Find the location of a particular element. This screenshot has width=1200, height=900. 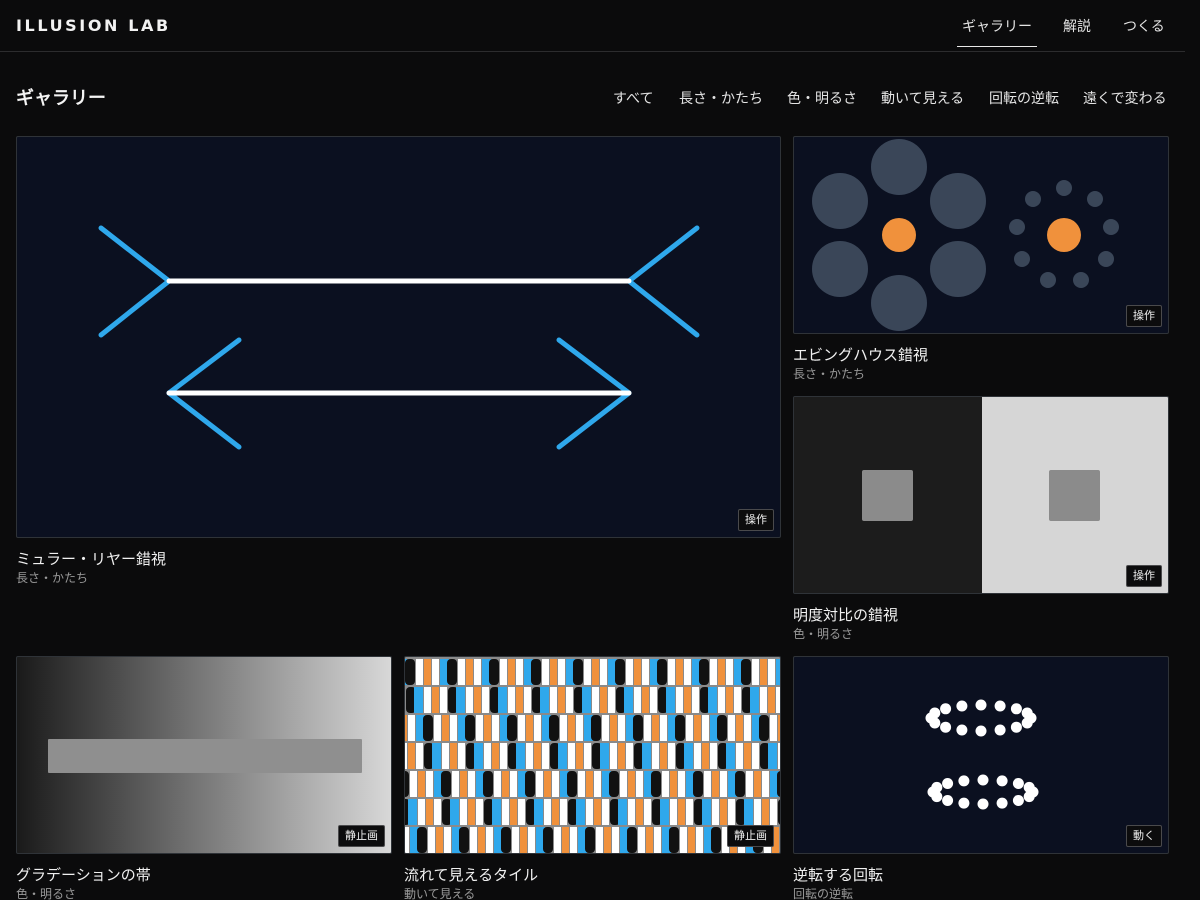

ebbinghaus-illustration is located at coordinates (965, 235).